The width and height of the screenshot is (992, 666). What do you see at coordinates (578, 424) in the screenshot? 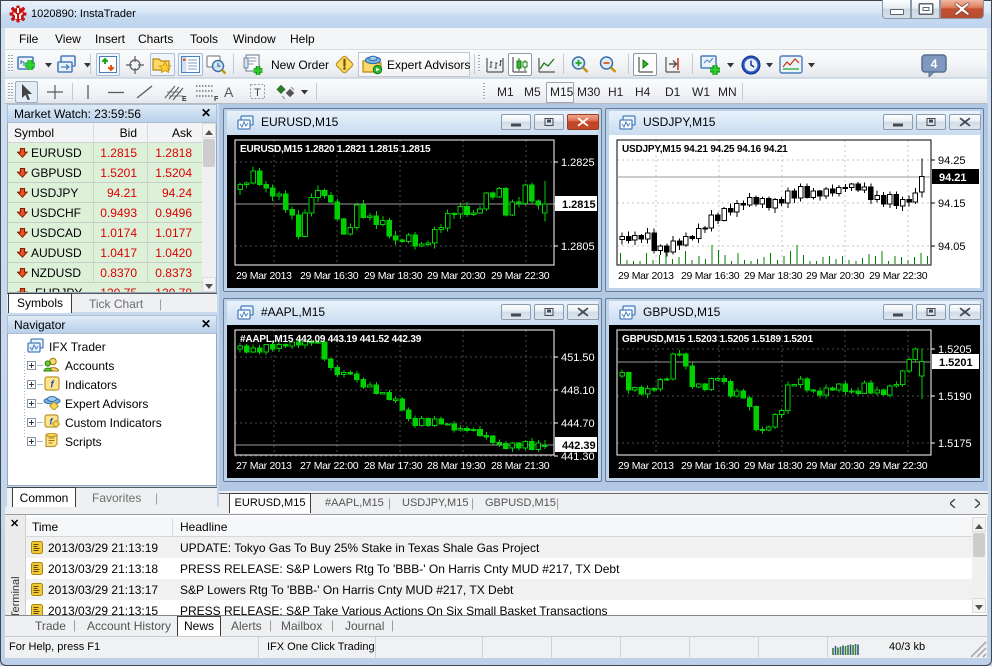
I see `svg-text: 444.70` at bounding box center [578, 424].